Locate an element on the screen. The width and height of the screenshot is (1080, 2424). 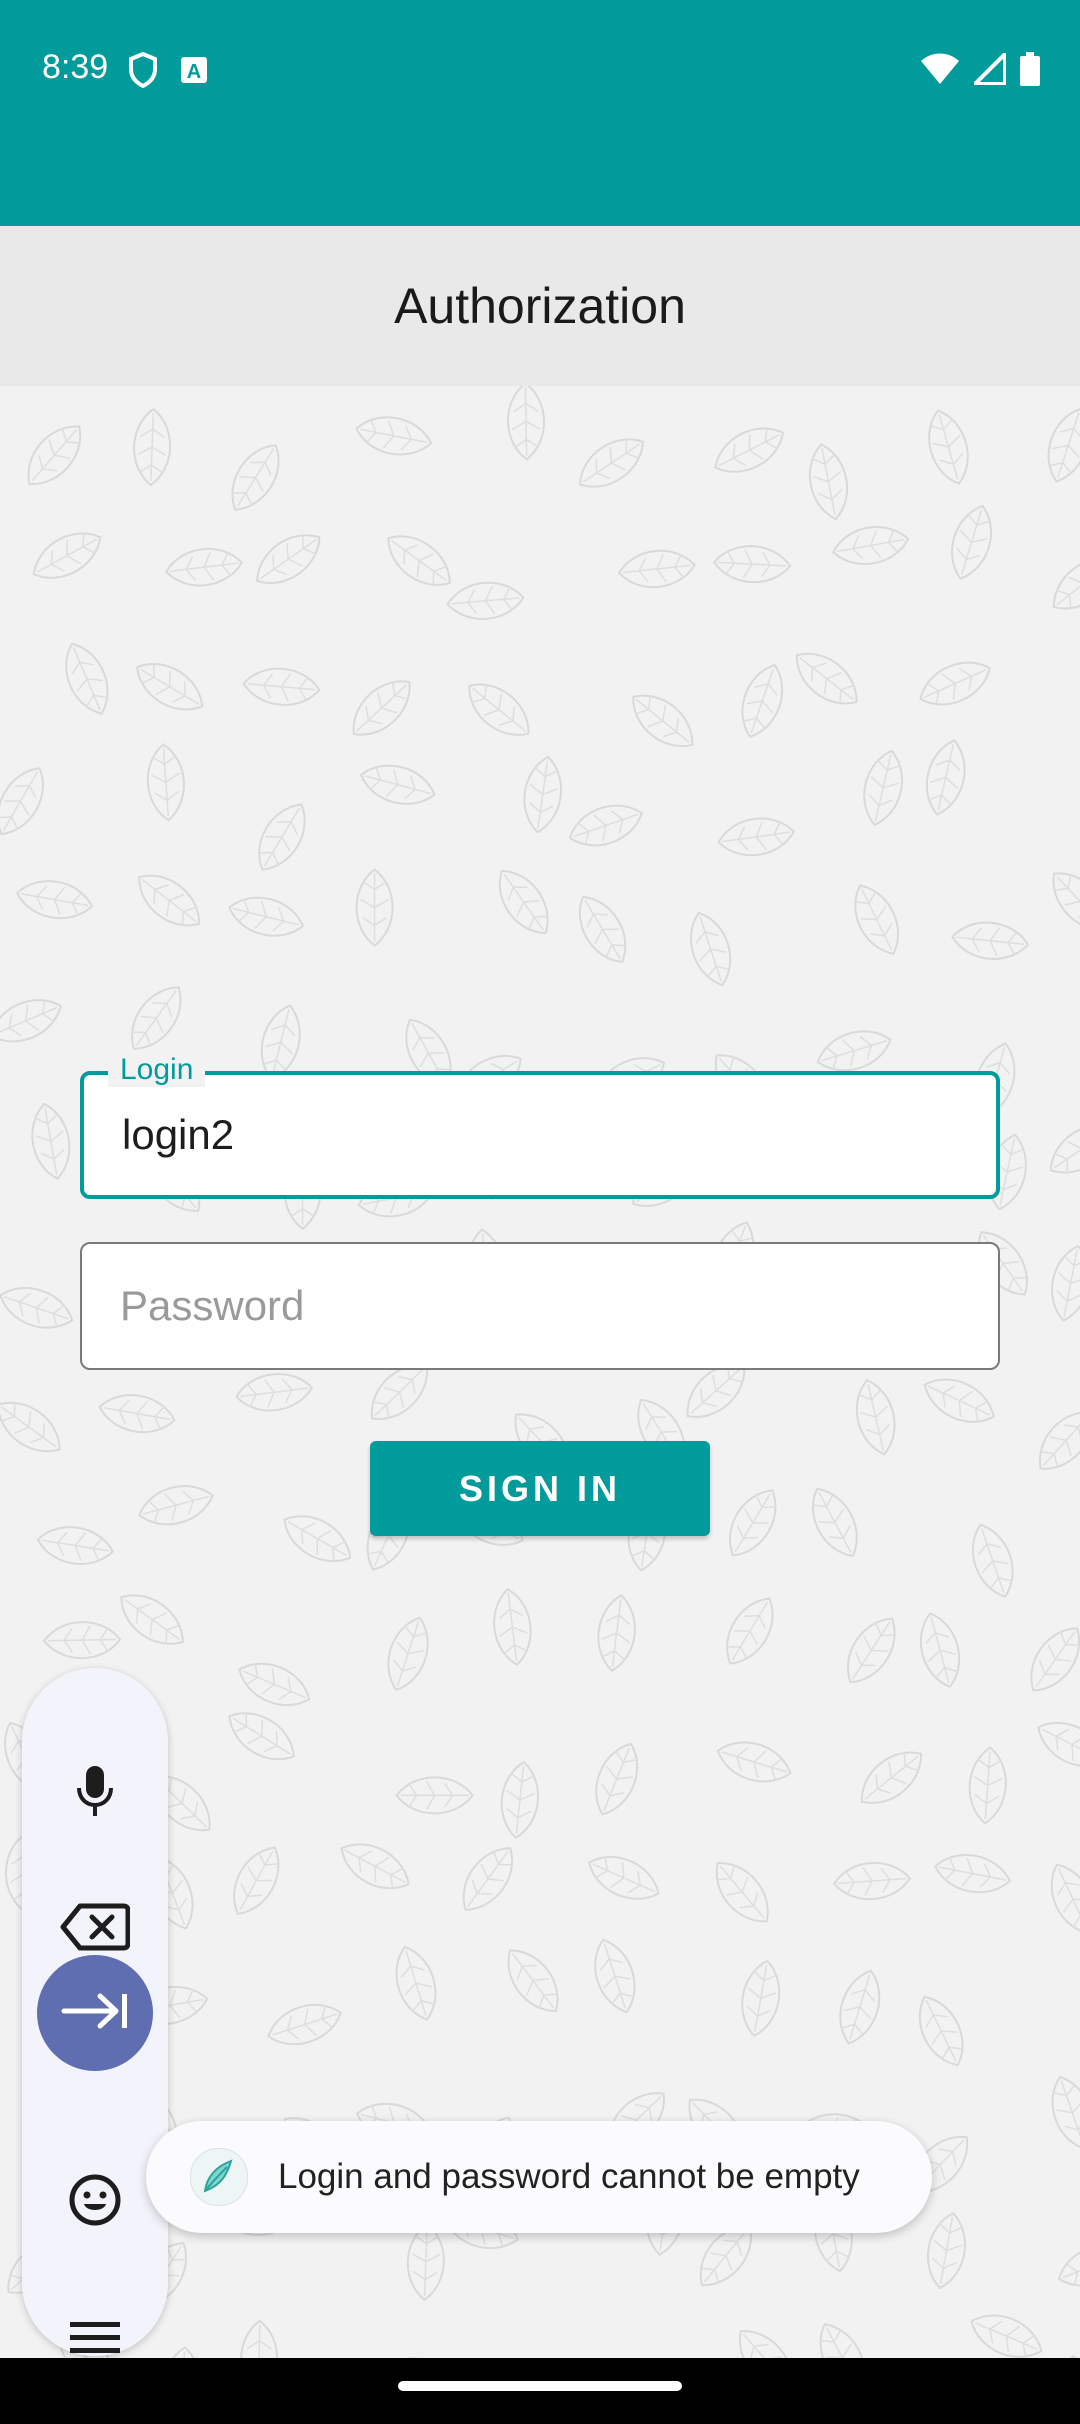
tab-next-icon is located at coordinates (95, 2013).